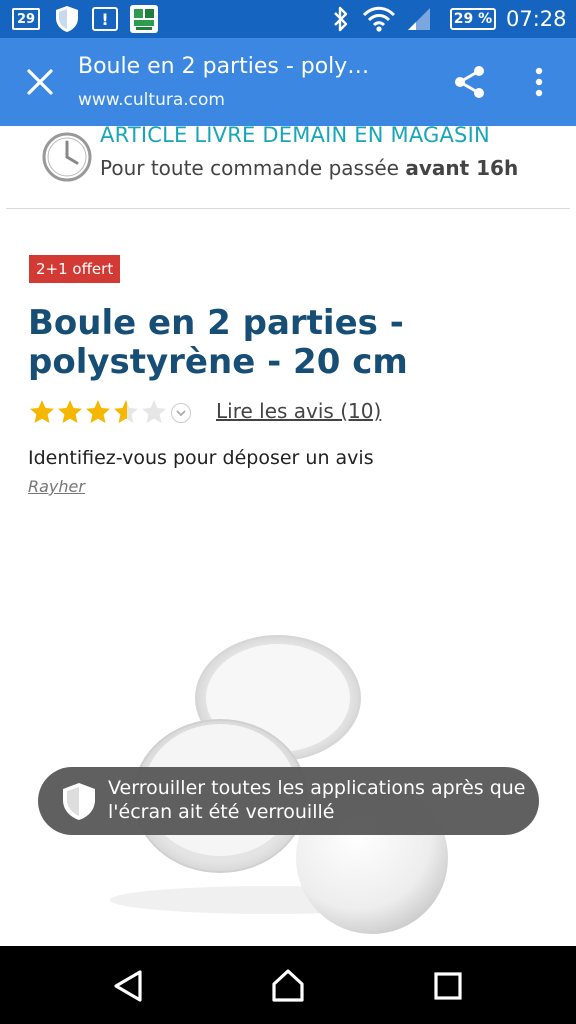 Image resolution: width=576 pixels, height=1024 pixels. I want to click on brand-link: Rayher, so click(56, 486).